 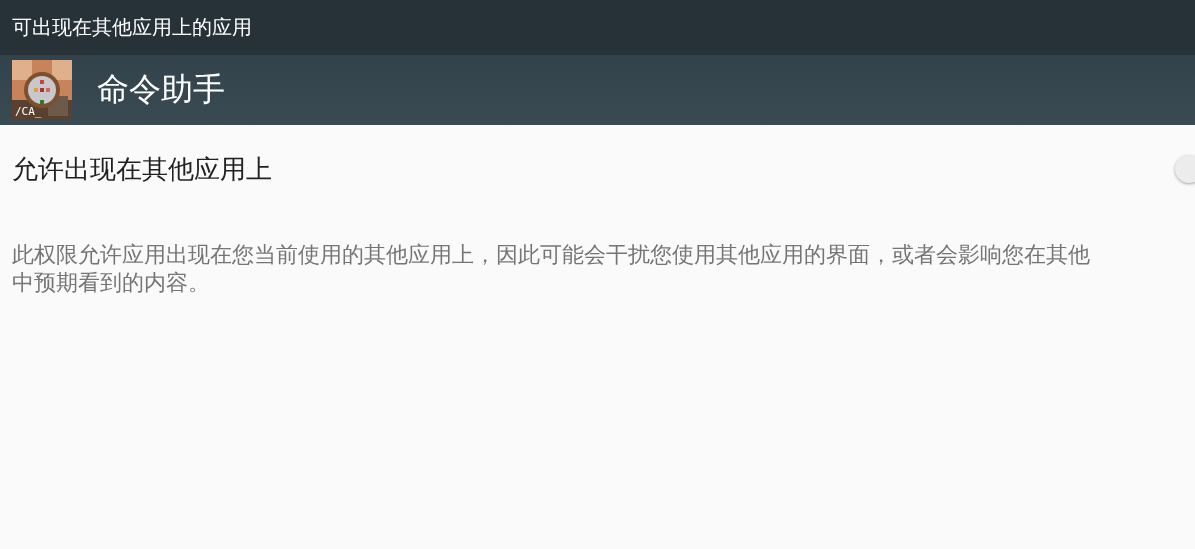 What do you see at coordinates (132, 27) in the screenshot?
I see `screen-title: 可出现在其他应用上的应用` at bounding box center [132, 27].